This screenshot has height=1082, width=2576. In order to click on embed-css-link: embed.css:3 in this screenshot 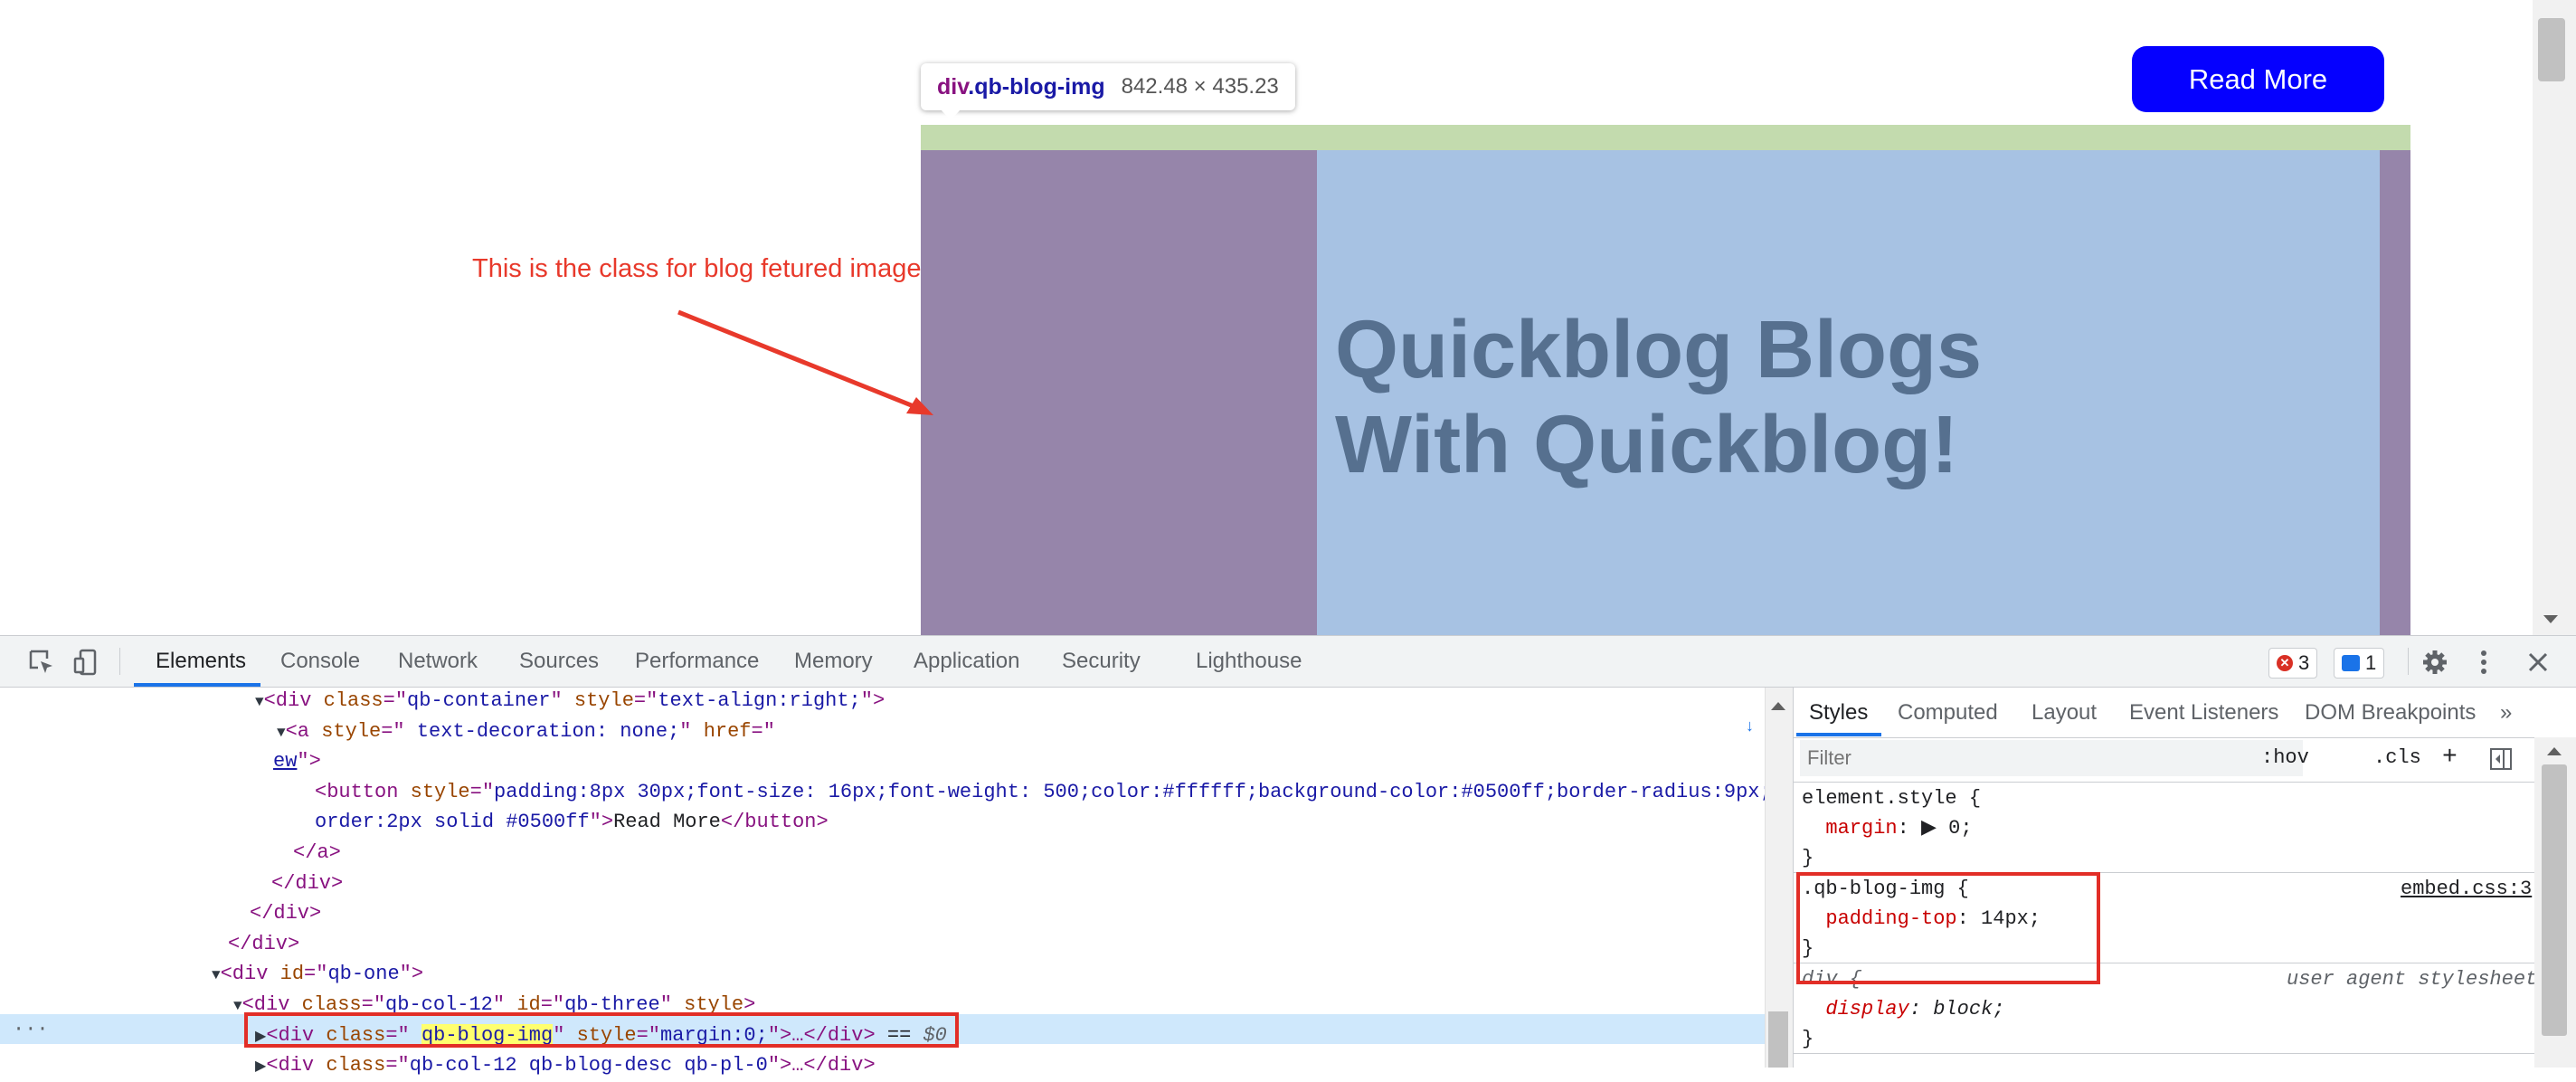, I will do `click(2467, 889)`.